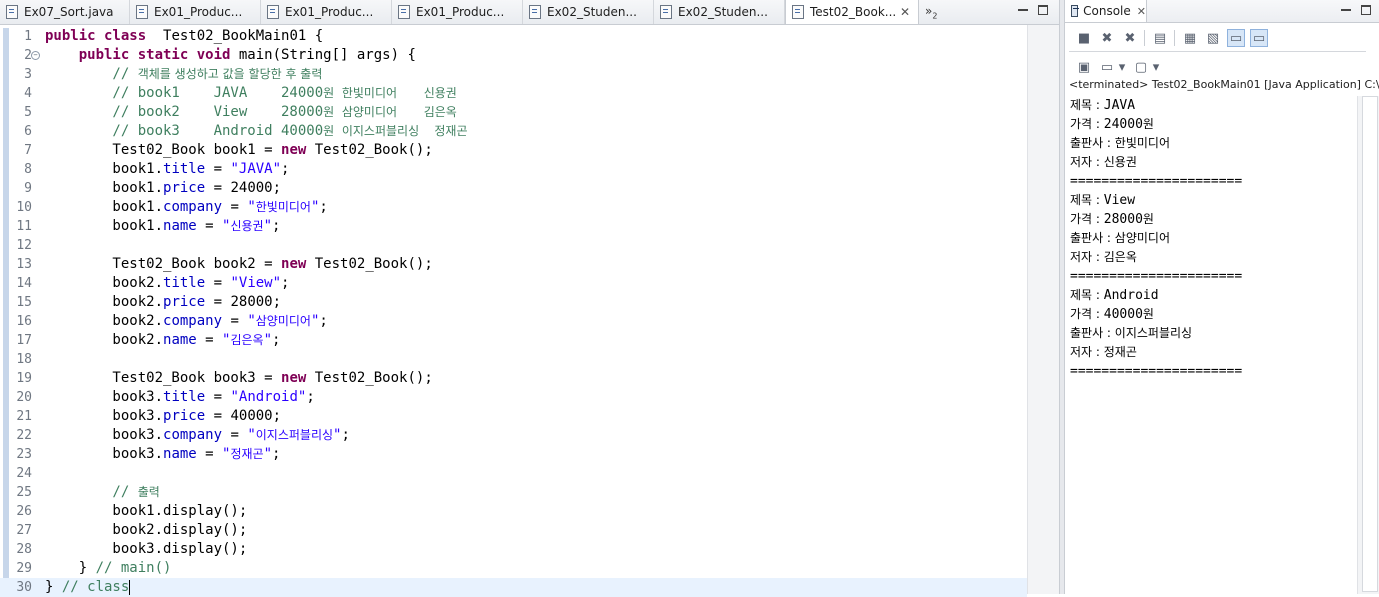 The width and height of the screenshot is (1379, 597). What do you see at coordinates (180, 454) in the screenshot?
I see `code-token: name` at bounding box center [180, 454].